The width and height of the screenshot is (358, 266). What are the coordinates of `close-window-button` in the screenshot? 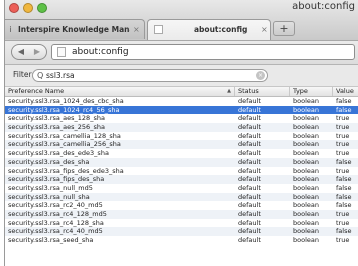 It's located at (14, 8).